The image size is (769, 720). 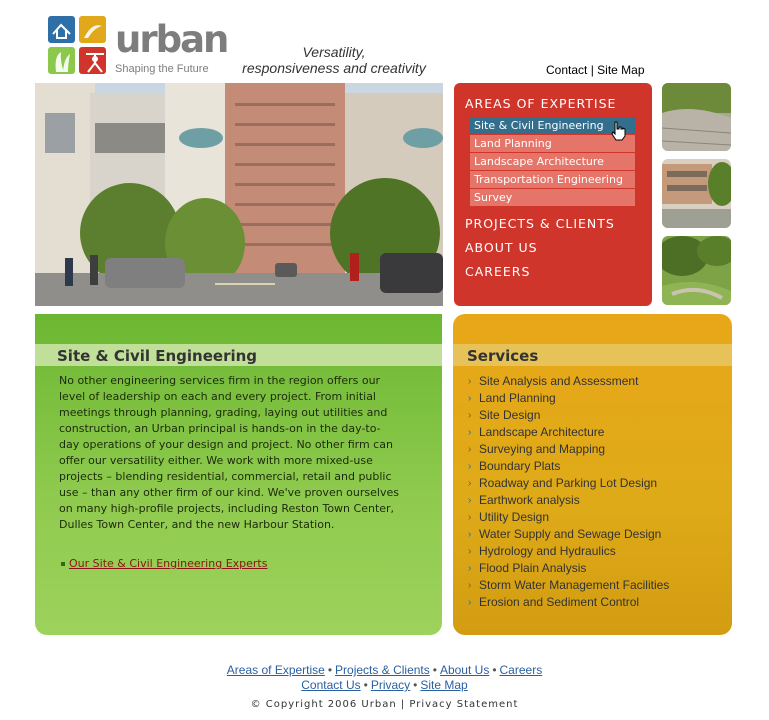 I want to click on thumb-stone-wall, so click(x=696, y=117).